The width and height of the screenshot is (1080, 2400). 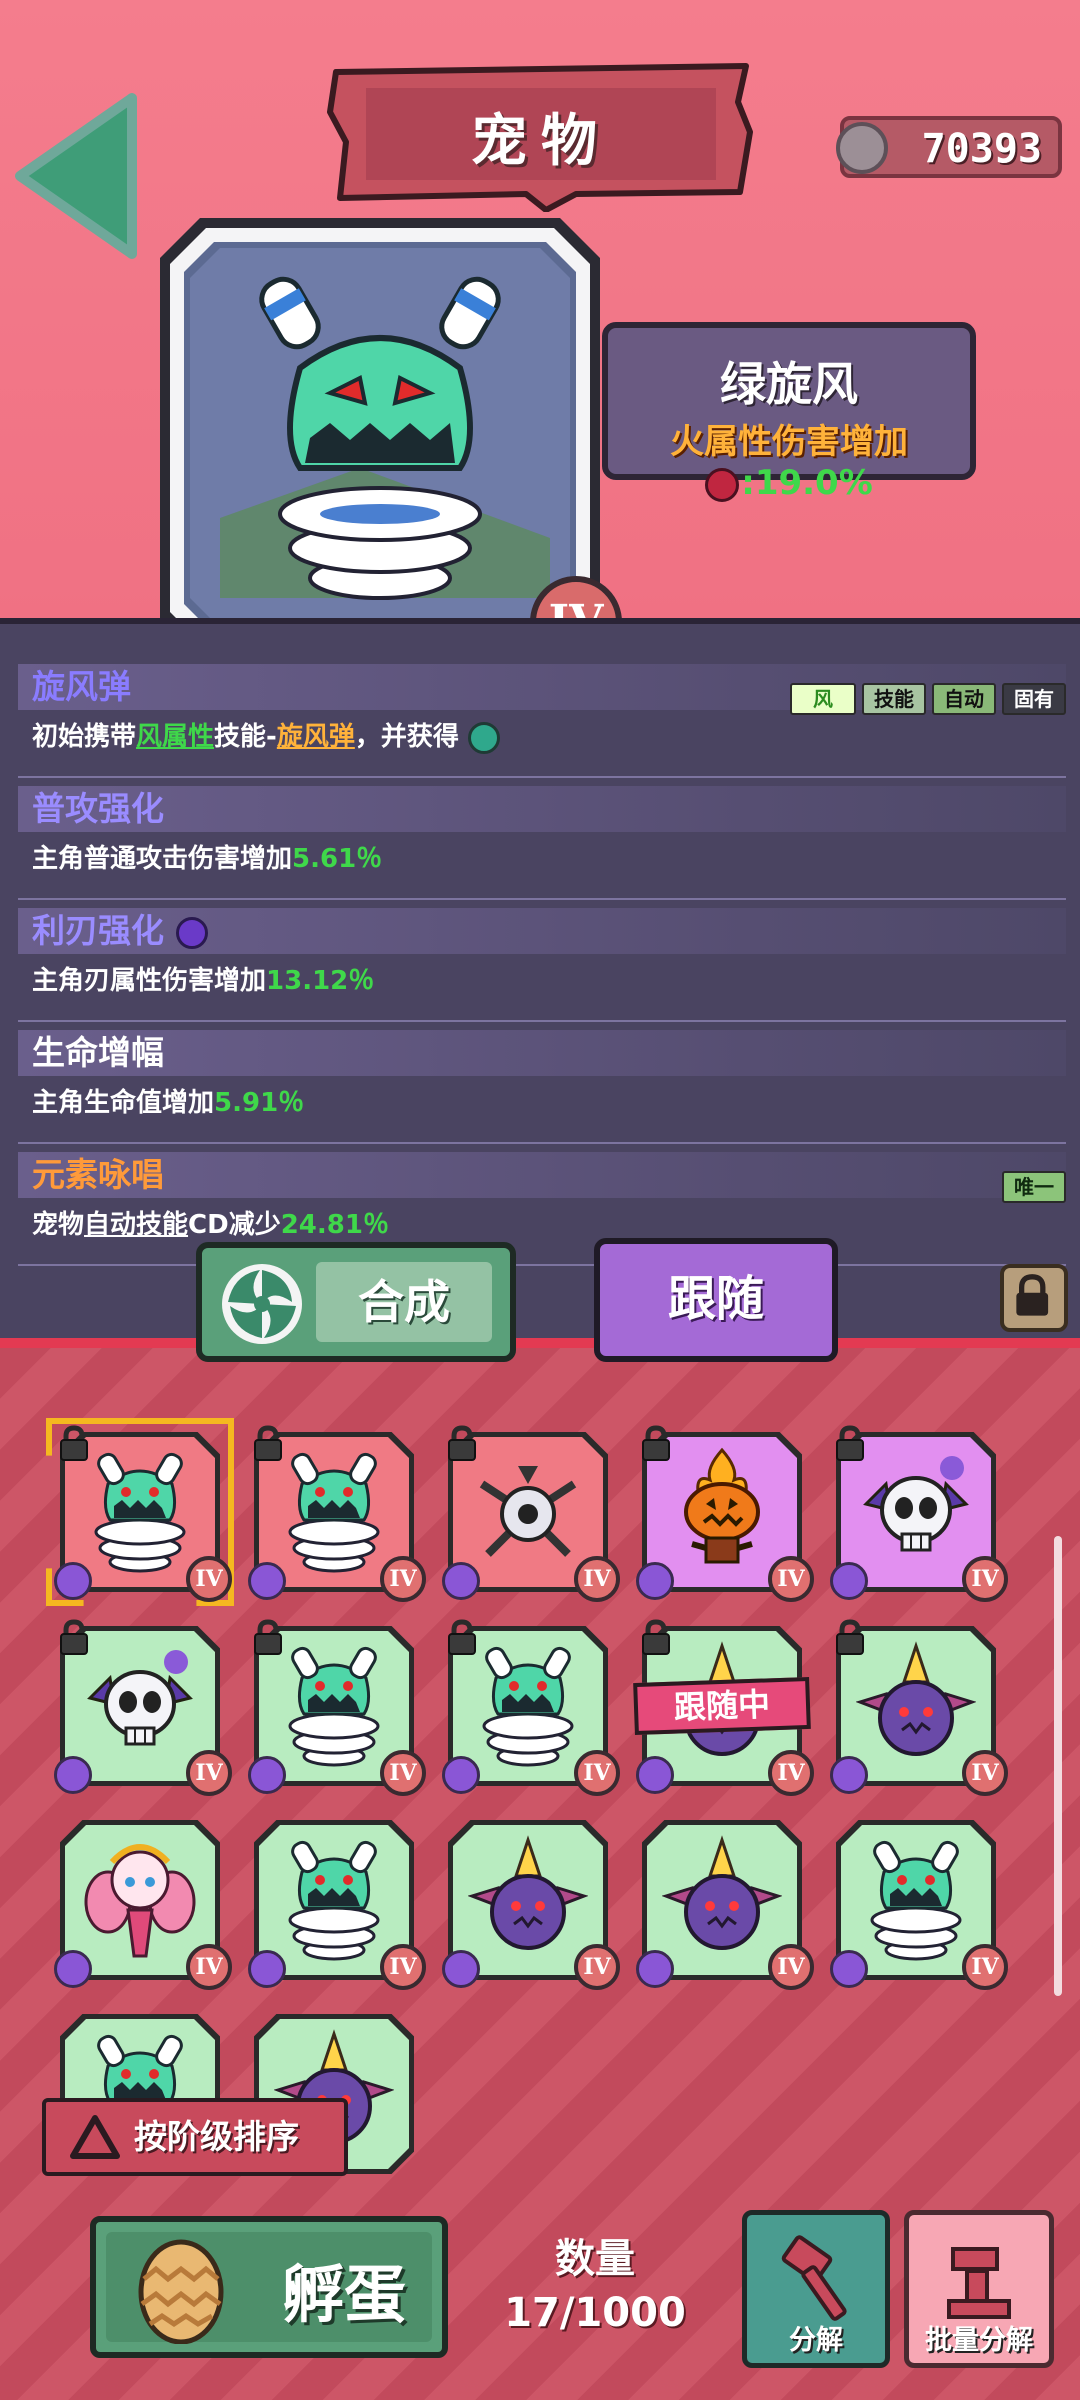 What do you see at coordinates (1058, 1766) in the screenshot?
I see `scrollbar` at bounding box center [1058, 1766].